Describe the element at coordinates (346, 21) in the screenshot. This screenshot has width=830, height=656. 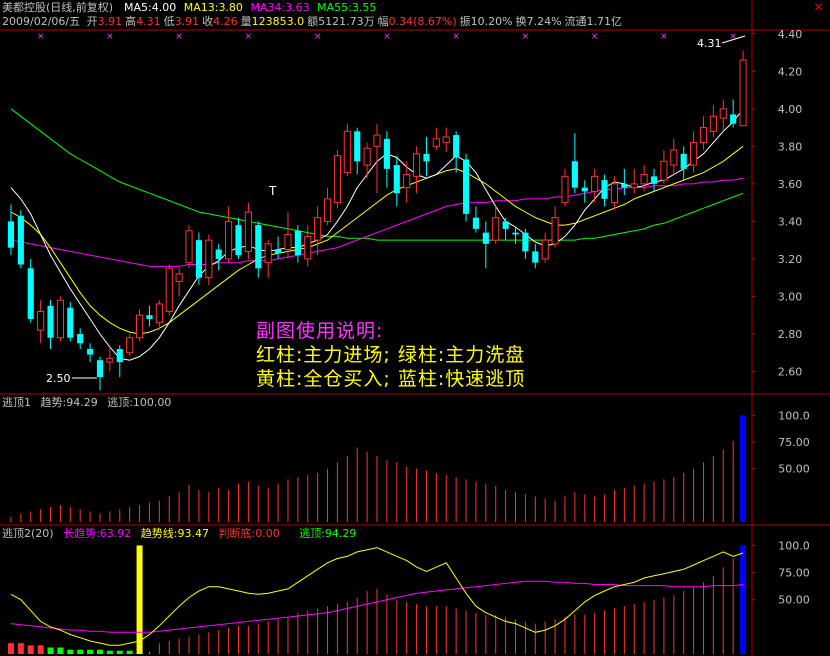
I see `quote-field-value: 5121.73万` at that location.